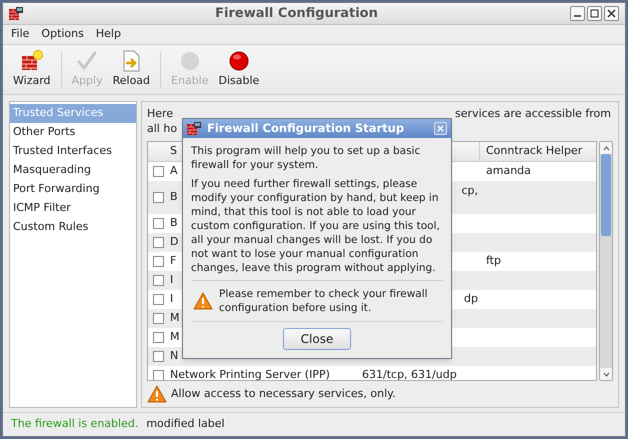 The width and height of the screenshot is (628, 439). Describe the element at coordinates (173, 261) in the screenshot. I see `table-cell: F` at that location.